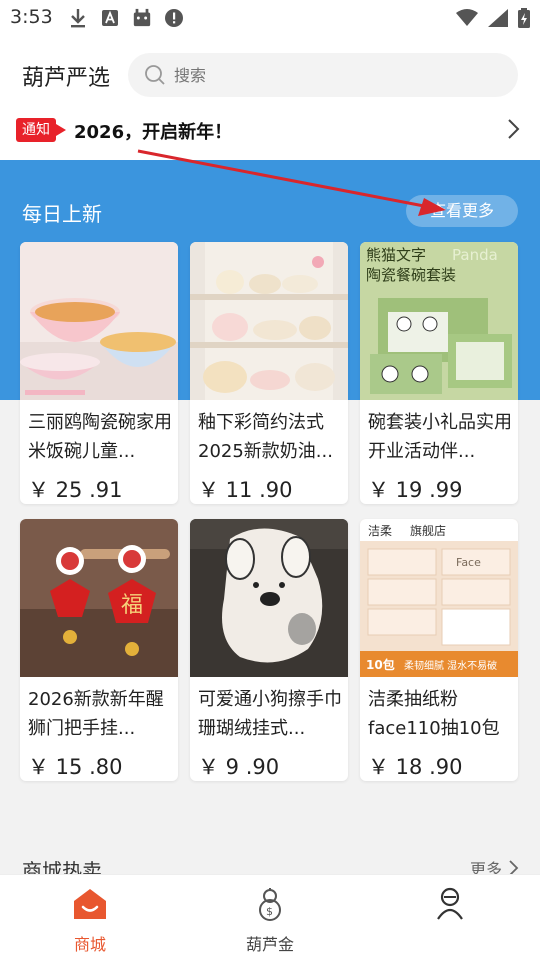 Image resolution: width=540 pixels, height=961 pixels. What do you see at coordinates (462, 211) in the screenshot?
I see `view-more-button: 查看更多` at bounding box center [462, 211].